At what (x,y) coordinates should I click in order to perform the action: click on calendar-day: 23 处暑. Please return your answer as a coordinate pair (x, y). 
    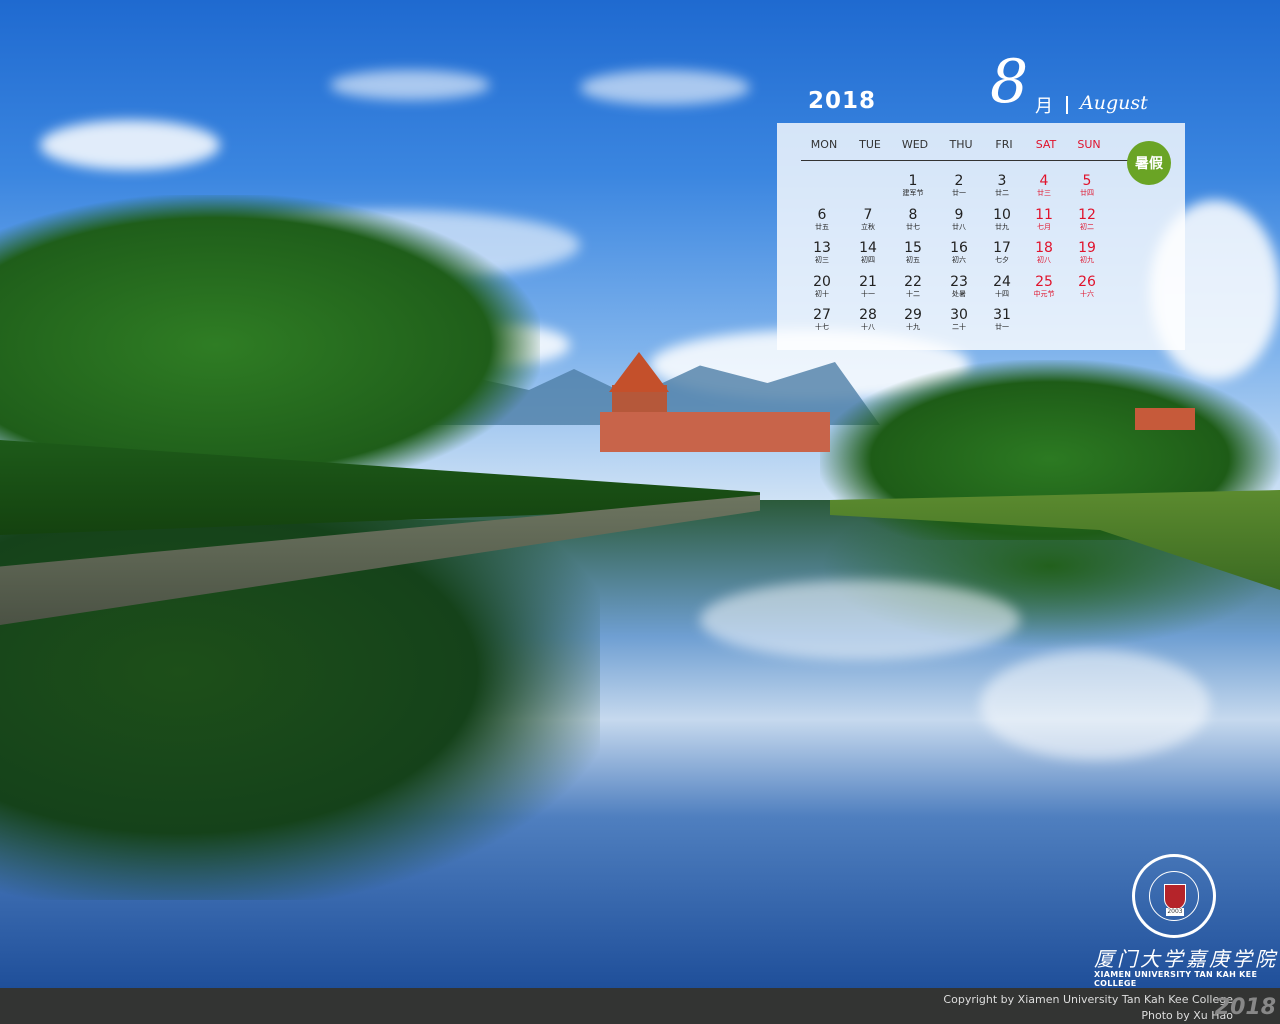
    Looking at the image, I should click on (959, 286).